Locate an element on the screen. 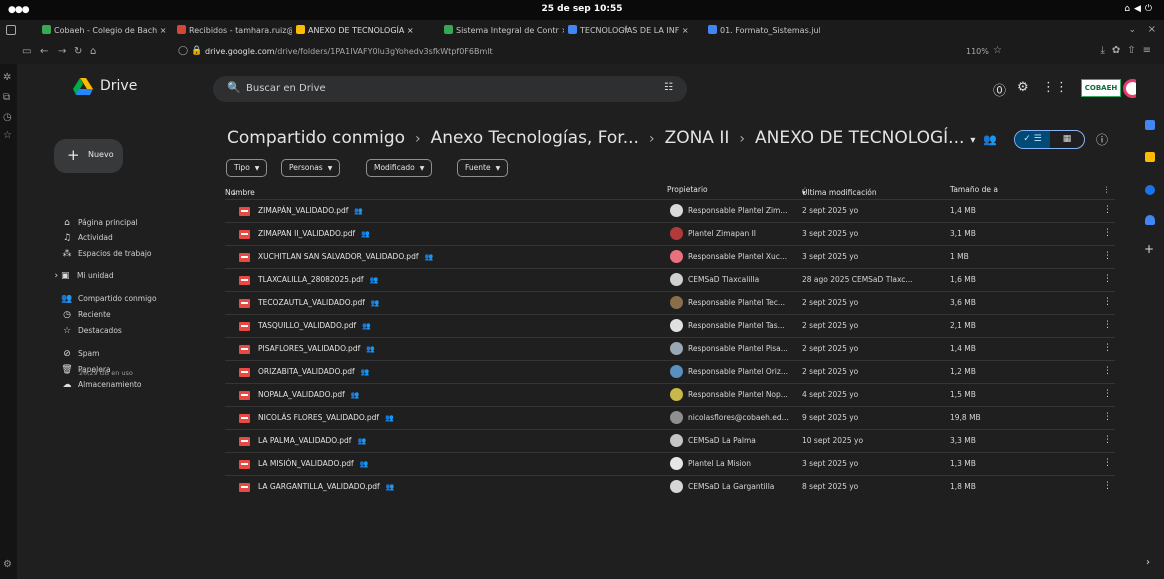  file-name: TLAXCALILLA_28082025.pdf 👥 is located at coordinates (318, 279).